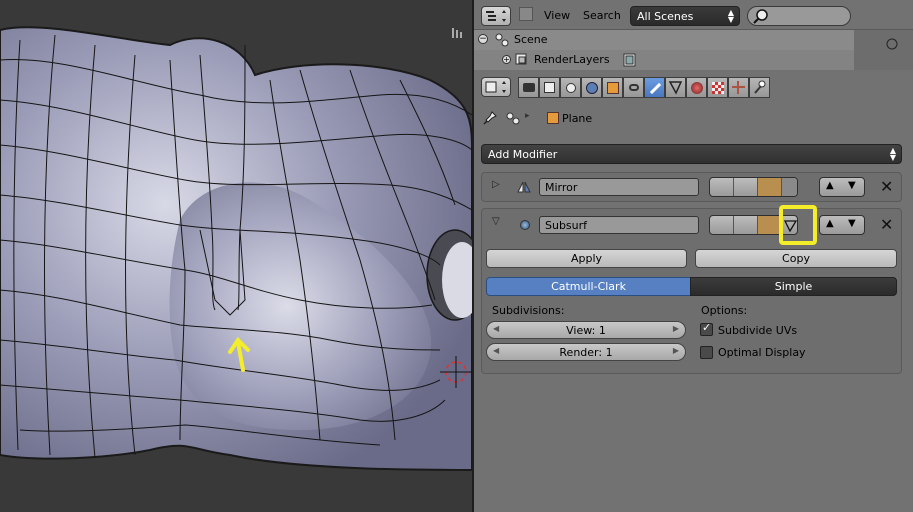 The image size is (913, 512). Describe the element at coordinates (483, 39) in the screenshot. I see `collapse-icon: −` at that location.